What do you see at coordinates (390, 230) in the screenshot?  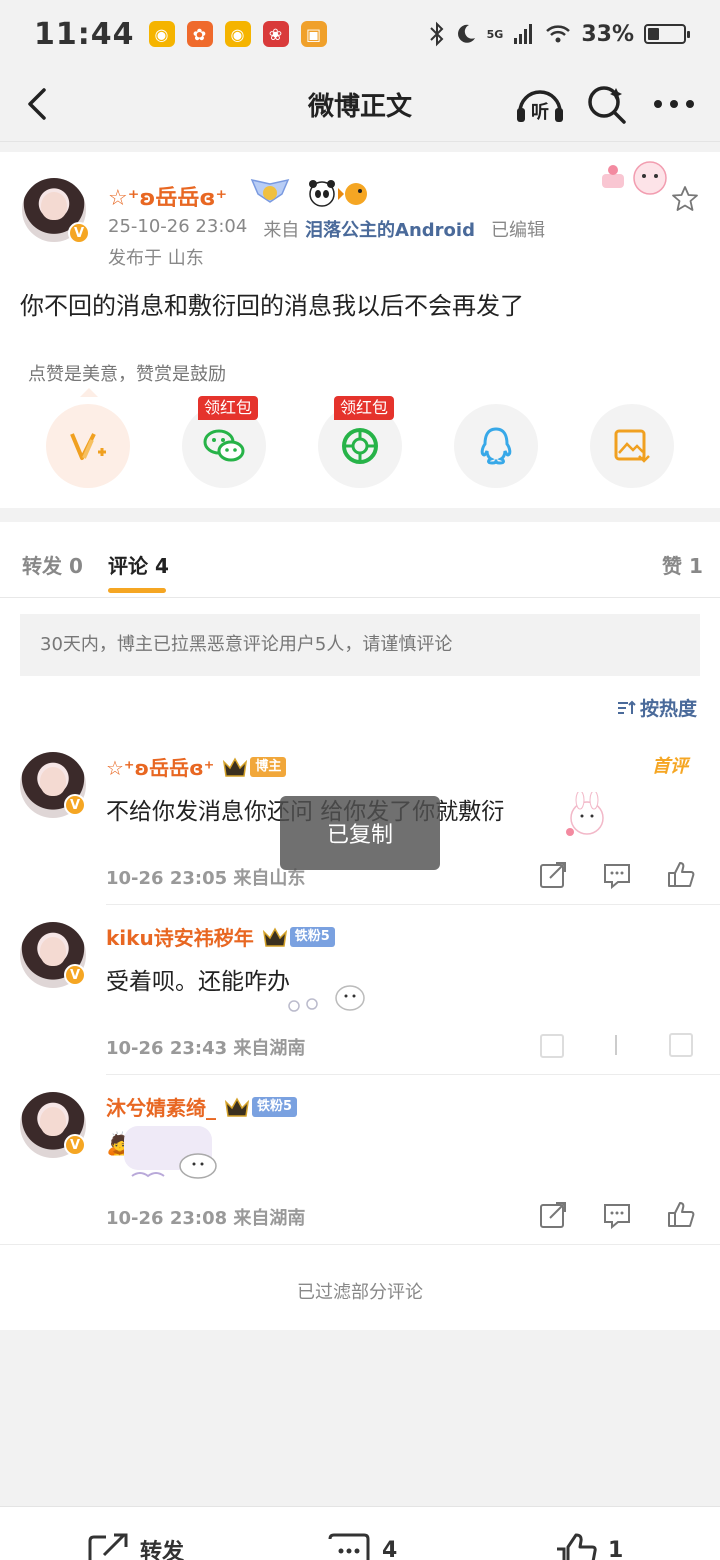 I see `post-source-link: 泪落公主的Android` at bounding box center [390, 230].